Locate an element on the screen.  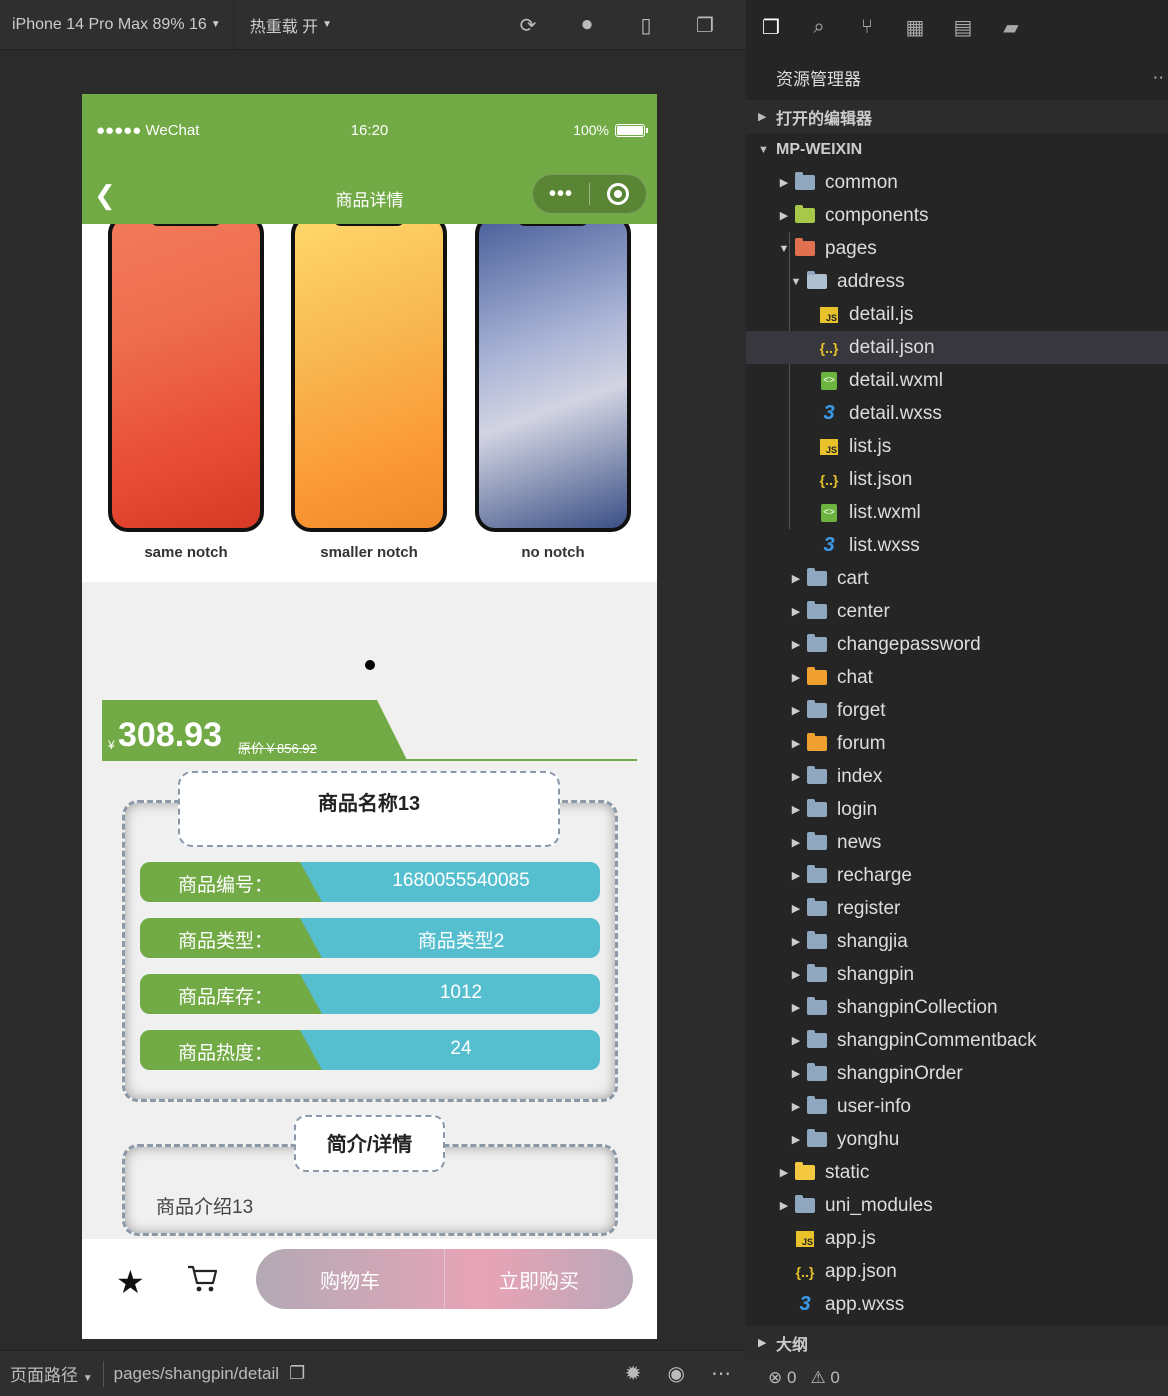
problems-status: ⊗ 0 ⚠ 0 is located at coordinates (957, 1377).